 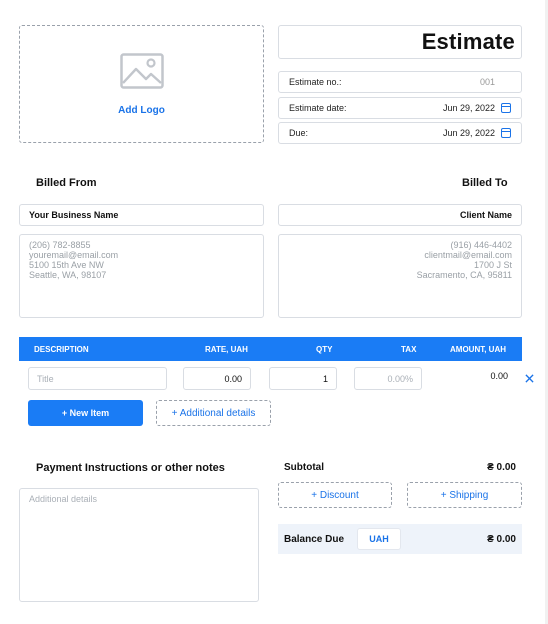 What do you see at coordinates (485, 183) in the screenshot?
I see `billed-to-heading: Billed To` at bounding box center [485, 183].